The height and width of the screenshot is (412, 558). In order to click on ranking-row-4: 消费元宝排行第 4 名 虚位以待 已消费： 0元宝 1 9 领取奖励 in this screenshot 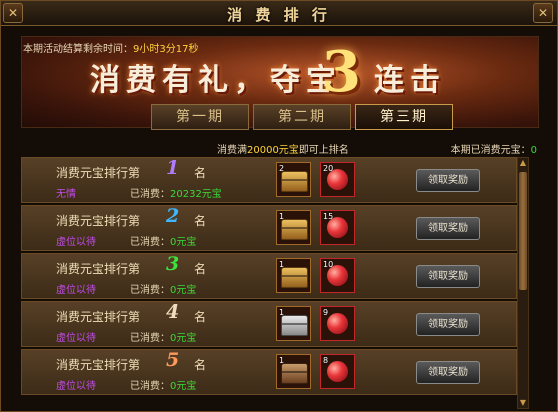, I will do `click(269, 324)`.